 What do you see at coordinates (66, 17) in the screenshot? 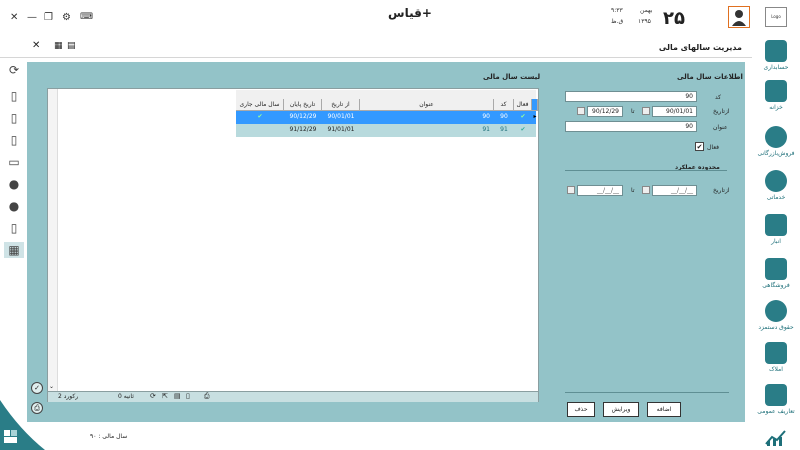
I see `settings-icon: ⚙` at bounding box center [66, 17].